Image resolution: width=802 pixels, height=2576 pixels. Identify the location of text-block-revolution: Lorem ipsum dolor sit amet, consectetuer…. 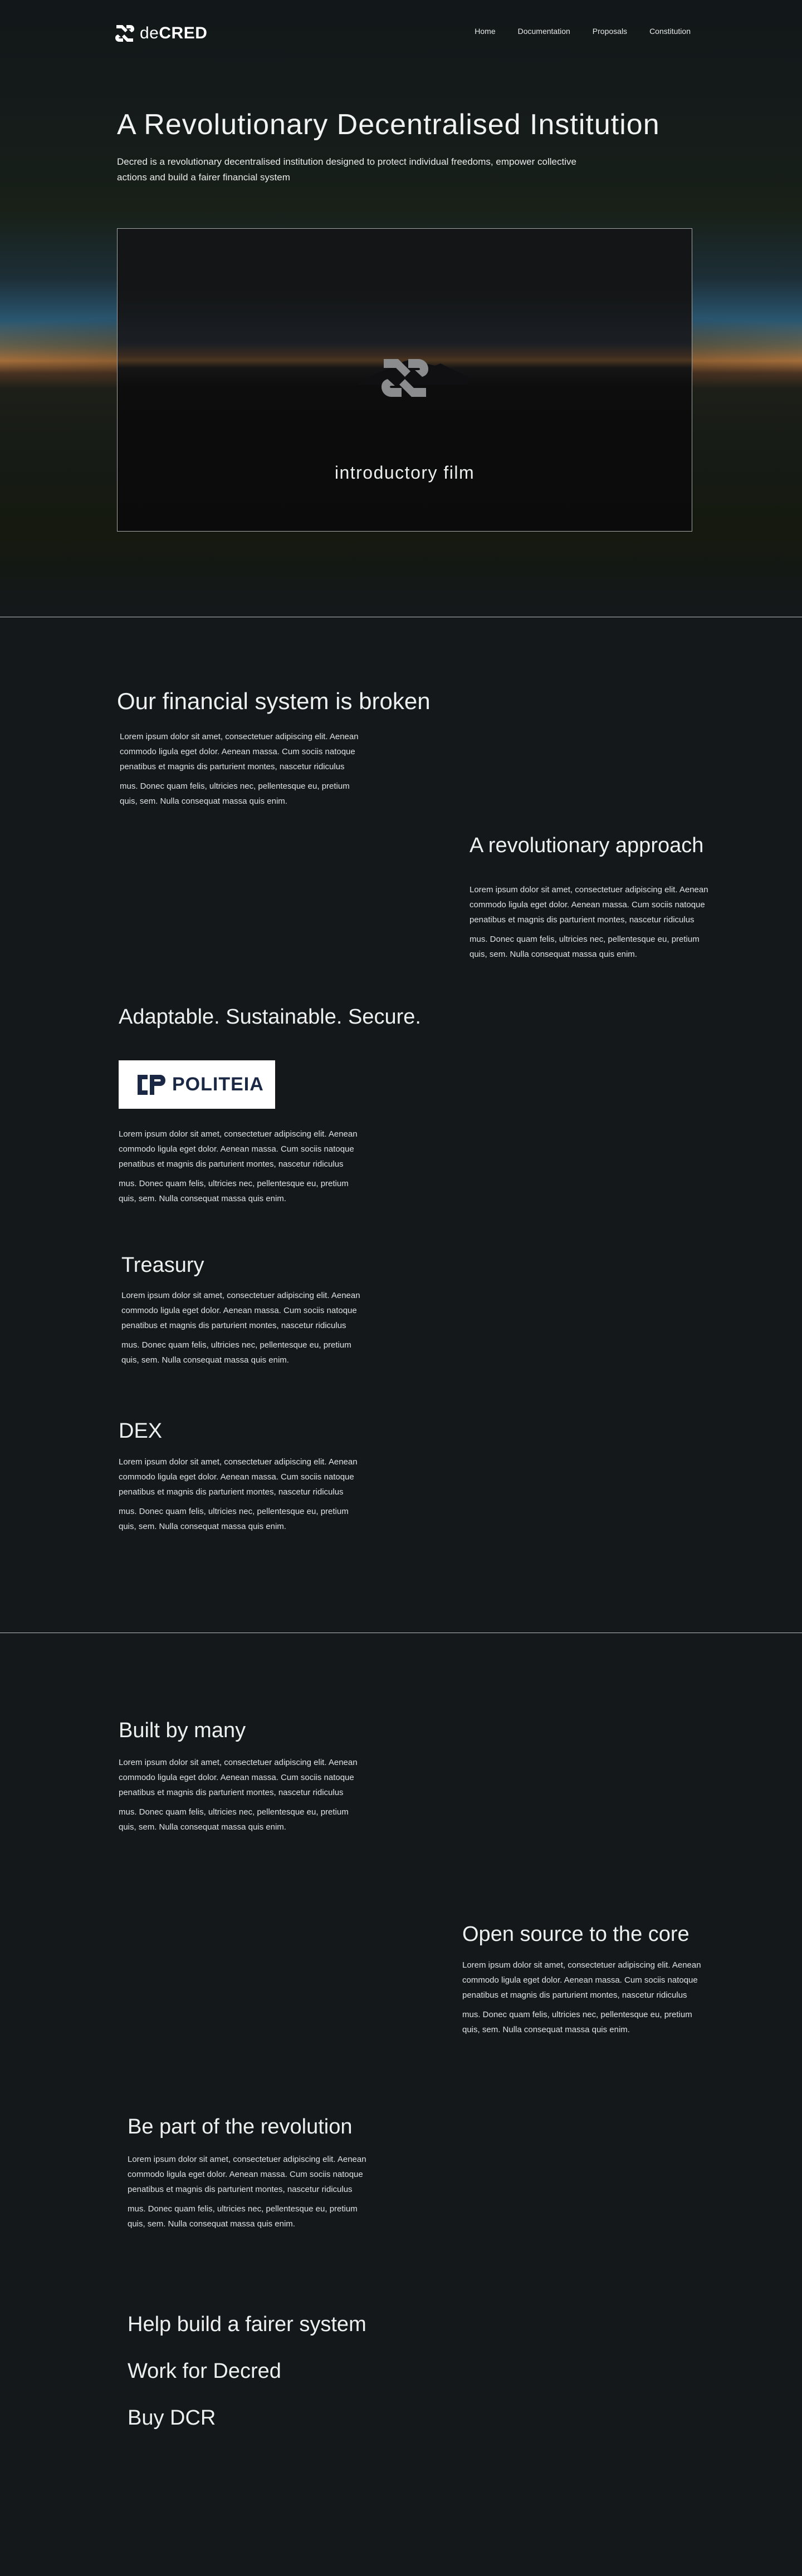
(250, 2191).